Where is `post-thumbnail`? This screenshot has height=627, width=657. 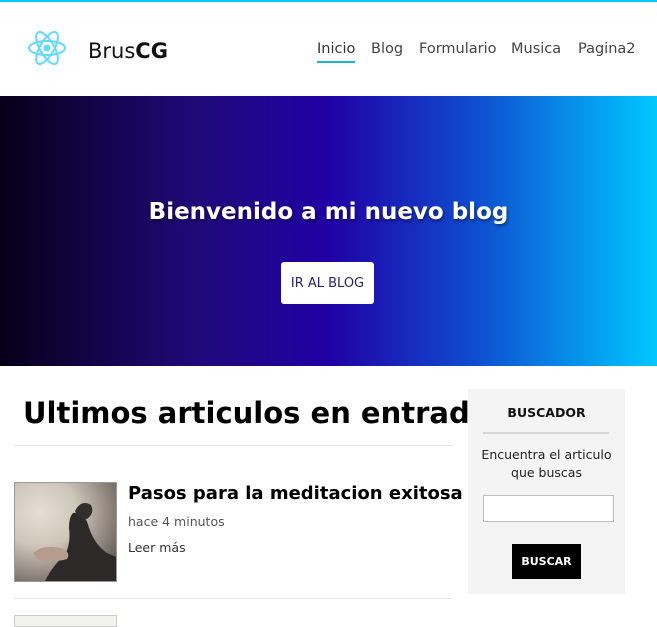 post-thumbnail is located at coordinates (65, 532).